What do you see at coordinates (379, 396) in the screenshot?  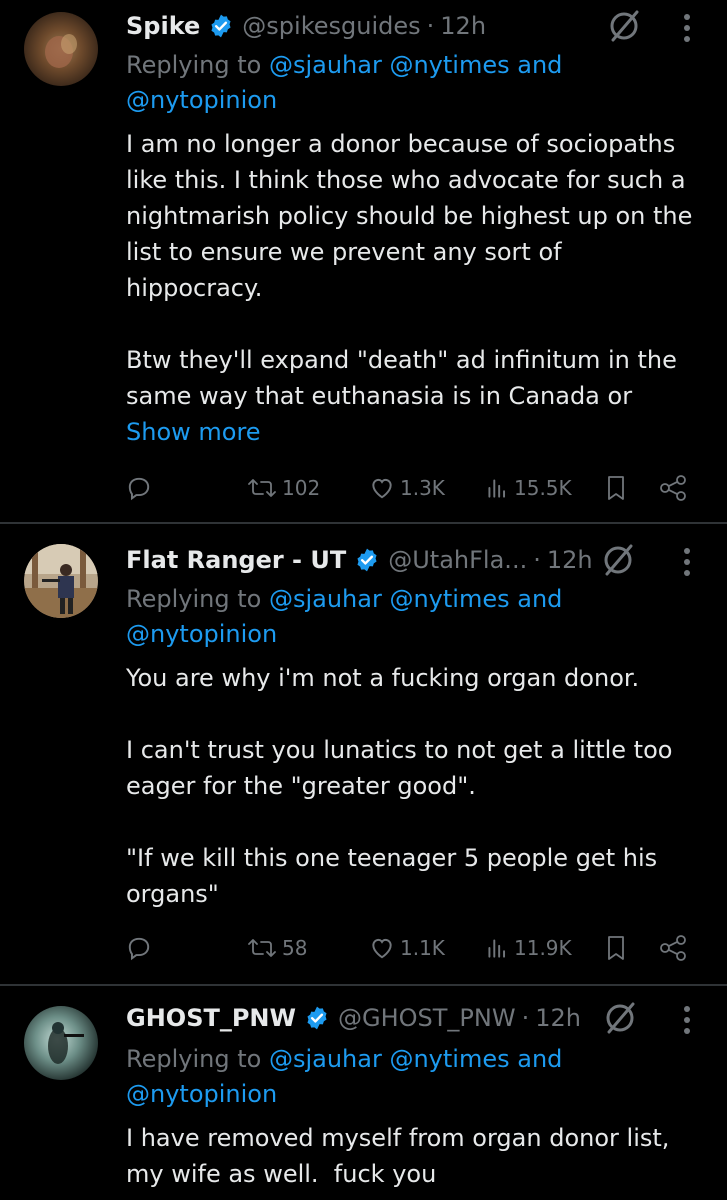 I see `text-line: same way that euthanasia is in Canada or` at bounding box center [379, 396].